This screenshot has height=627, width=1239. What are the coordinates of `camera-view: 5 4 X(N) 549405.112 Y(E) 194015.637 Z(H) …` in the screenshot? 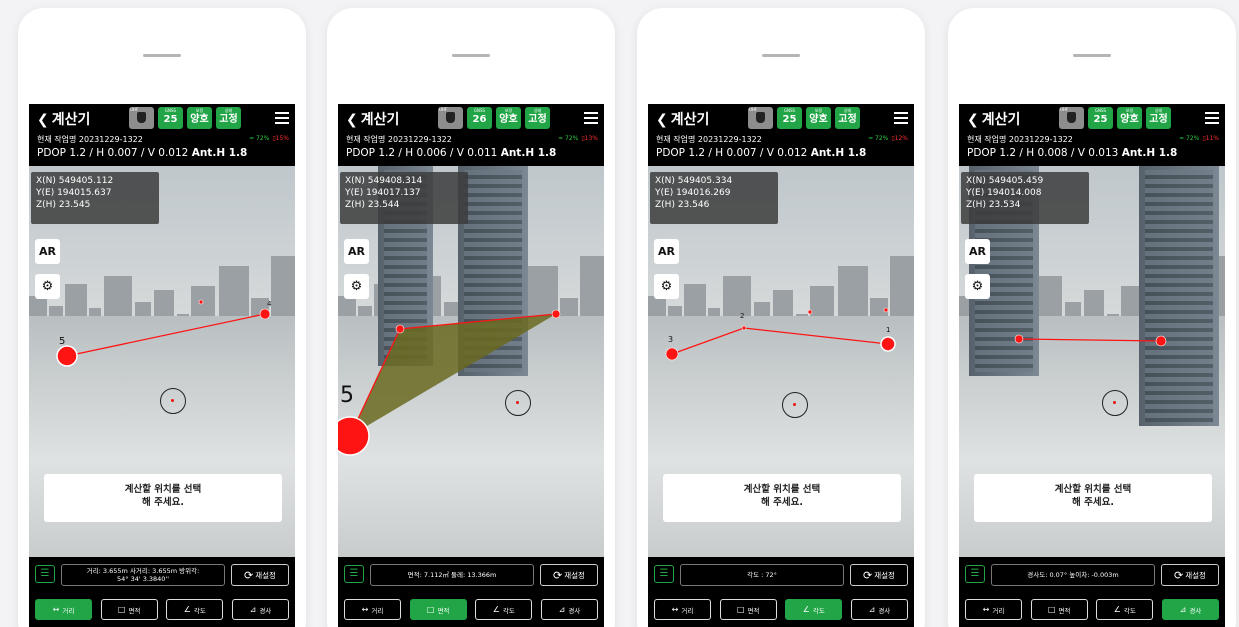 It's located at (162, 361).